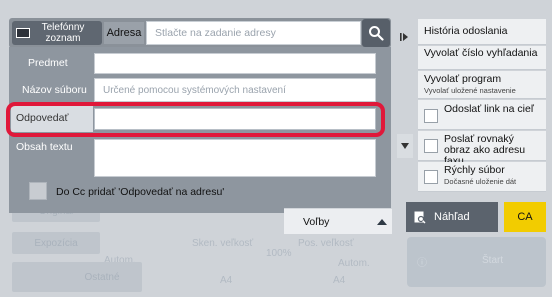  What do you see at coordinates (480, 181) in the screenshot?
I see `right-item-quick-file-sub: Dočasné uloženie dát` at bounding box center [480, 181].